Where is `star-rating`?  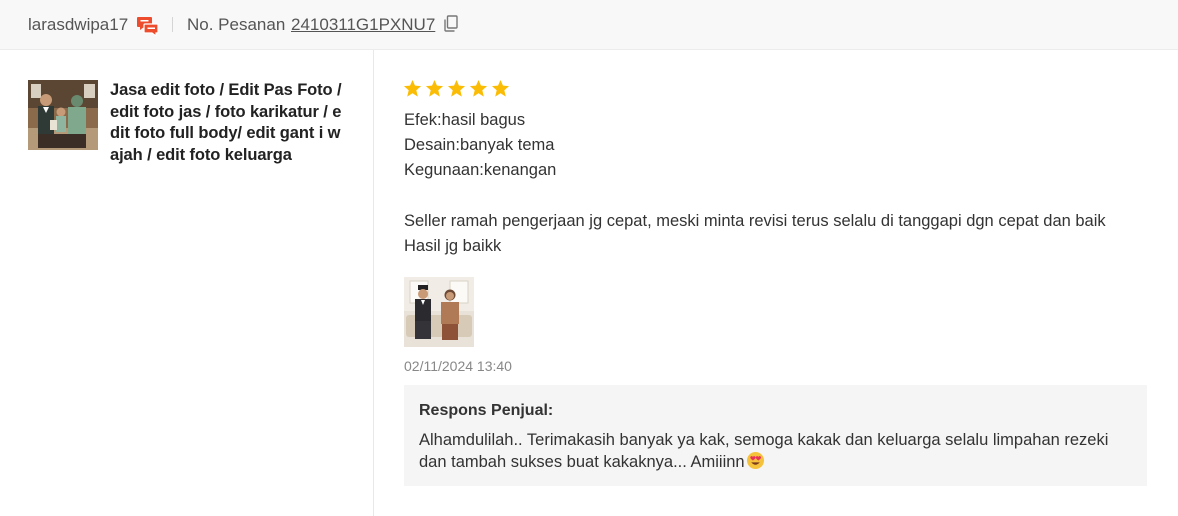
star-rating is located at coordinates (456, 88).